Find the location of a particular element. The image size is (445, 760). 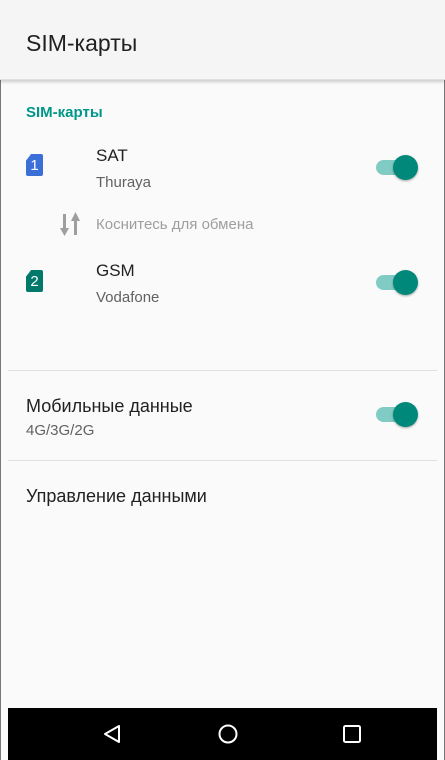

mobile-data-toggle-thumb is located at coordinates (405, 414).